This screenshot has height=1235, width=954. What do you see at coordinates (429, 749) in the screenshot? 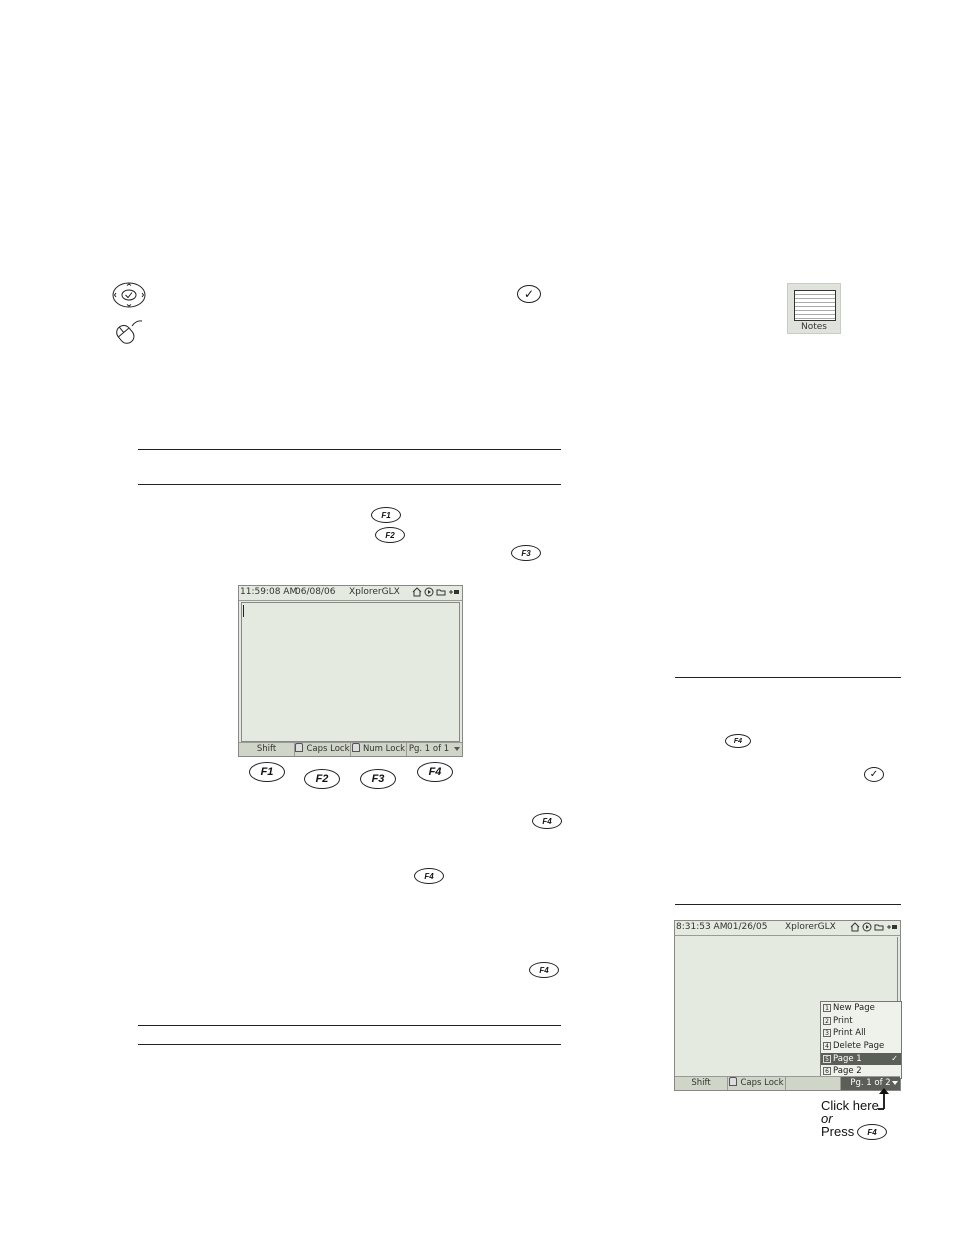
I see `softkey-page: Pg. 1 of 1` at bounding box center [429, 749].